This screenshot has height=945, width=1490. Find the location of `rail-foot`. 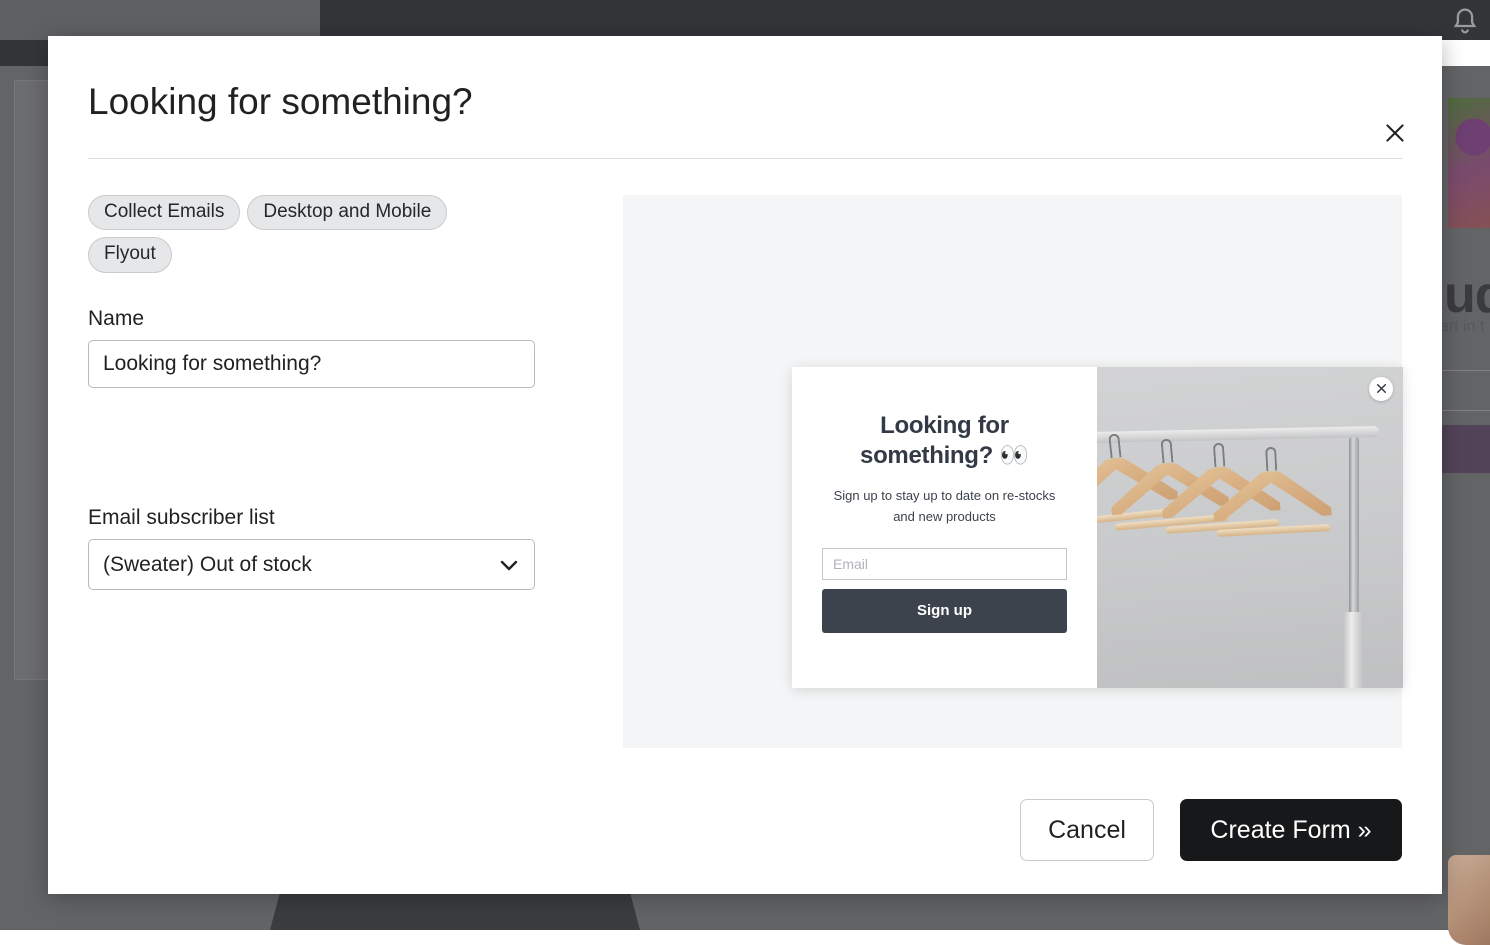

rail-foot is located at coordinates (1353, 650).